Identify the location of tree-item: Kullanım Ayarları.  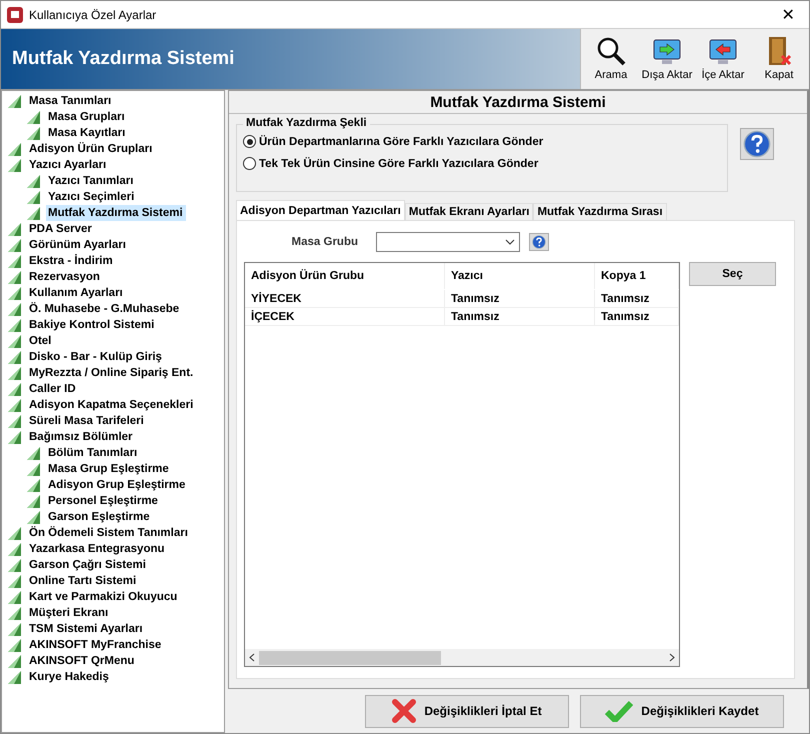
(76, 293).